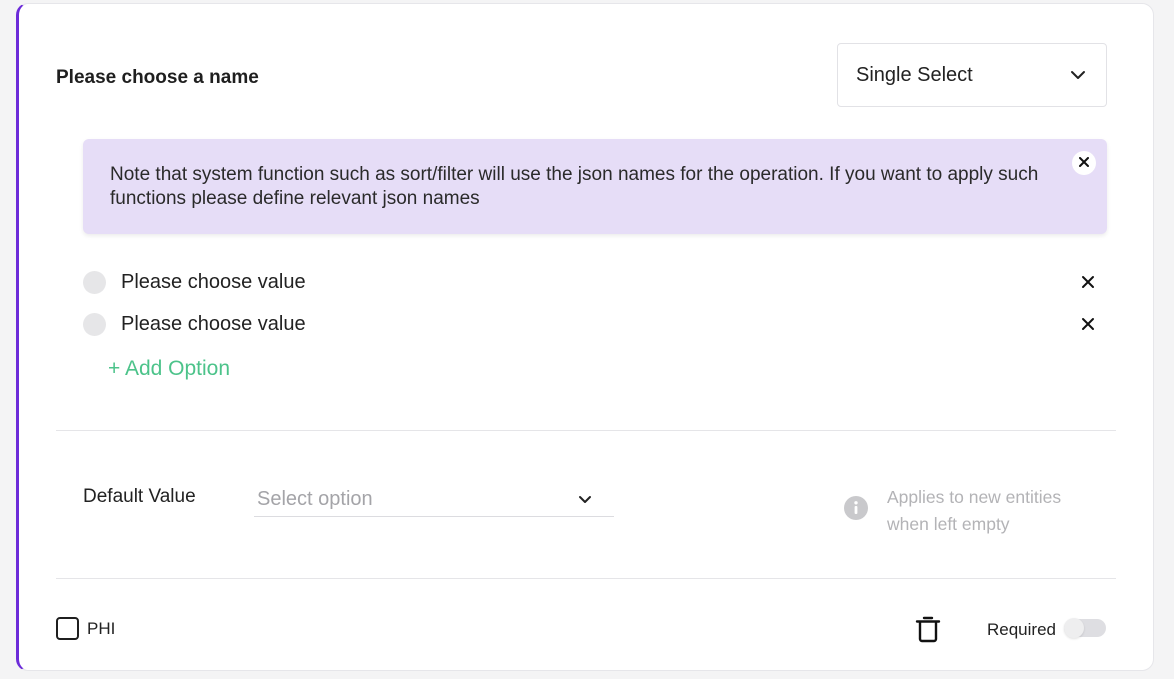 Image resolution: width=1174 pixels, height=679 pixels. What do you see at coordinates (434, 502) in the screenshot?
I see `default-value-select: Select option` at bounding box center [434, 502].